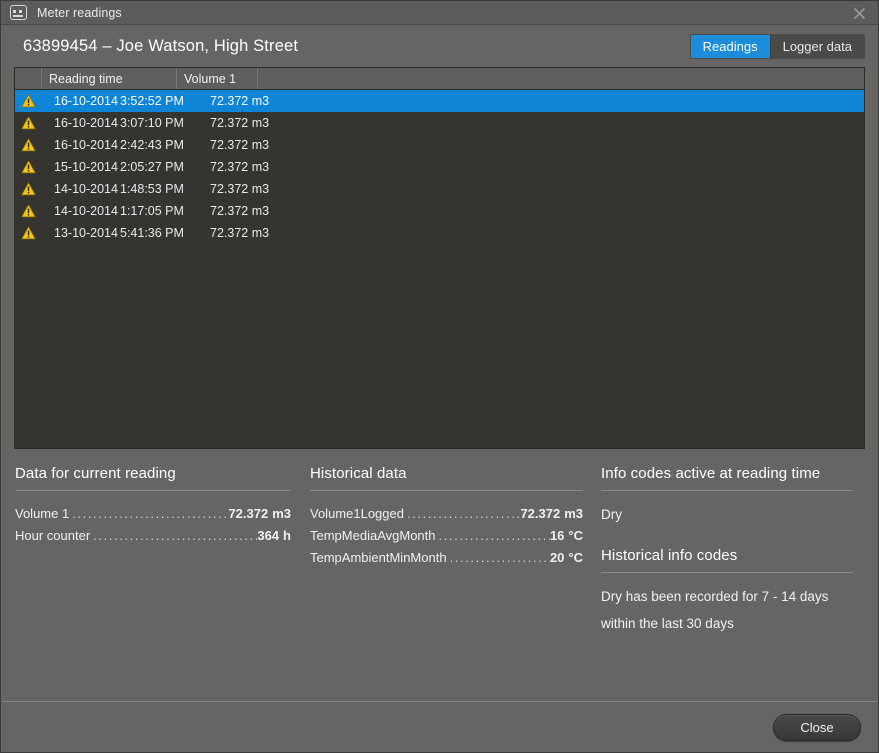  What do you see at coordinates (217, 78) in the screenshot?
I see `column-header-volume-1: Volume 1` at bounding box center [217, 78].